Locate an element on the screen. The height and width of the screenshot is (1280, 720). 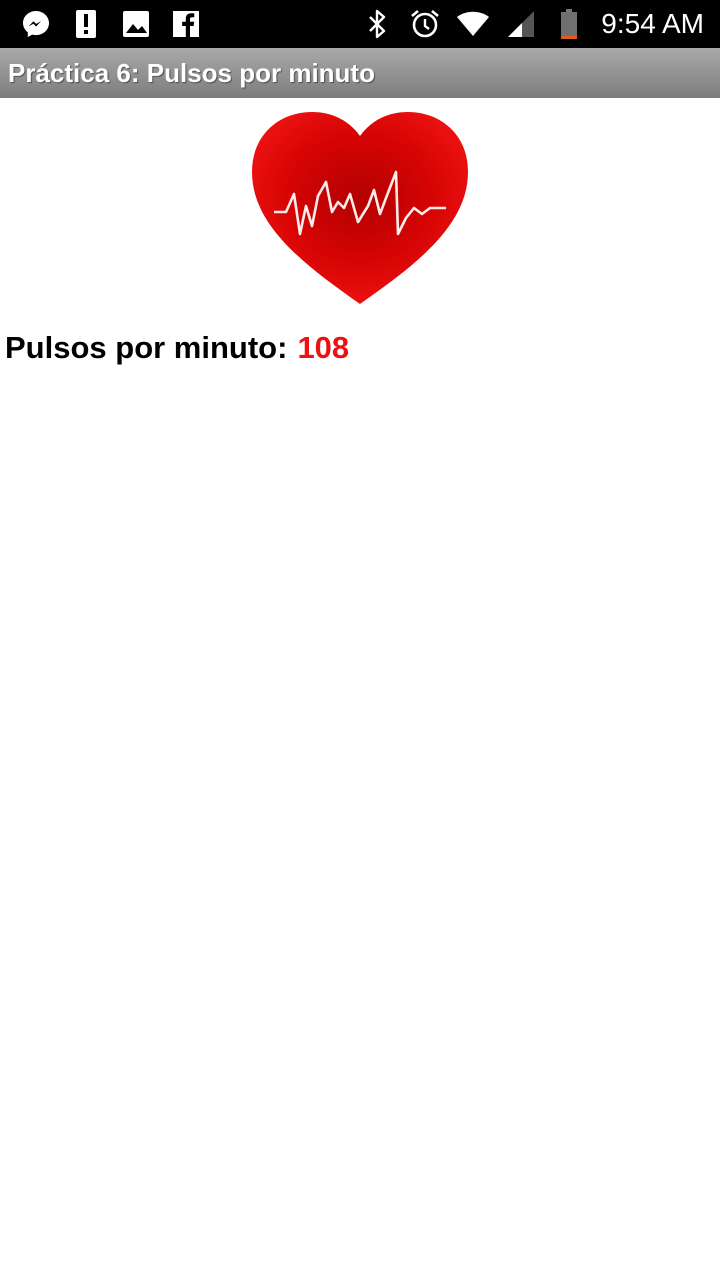
notification-icons is located at coordinates (118, 24).